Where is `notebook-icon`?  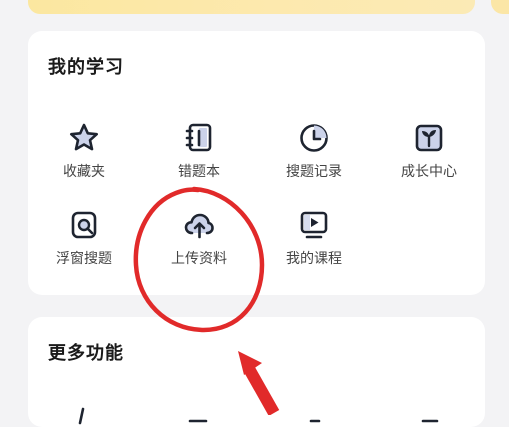 notebook-icon is located at coordinates (198, 137).